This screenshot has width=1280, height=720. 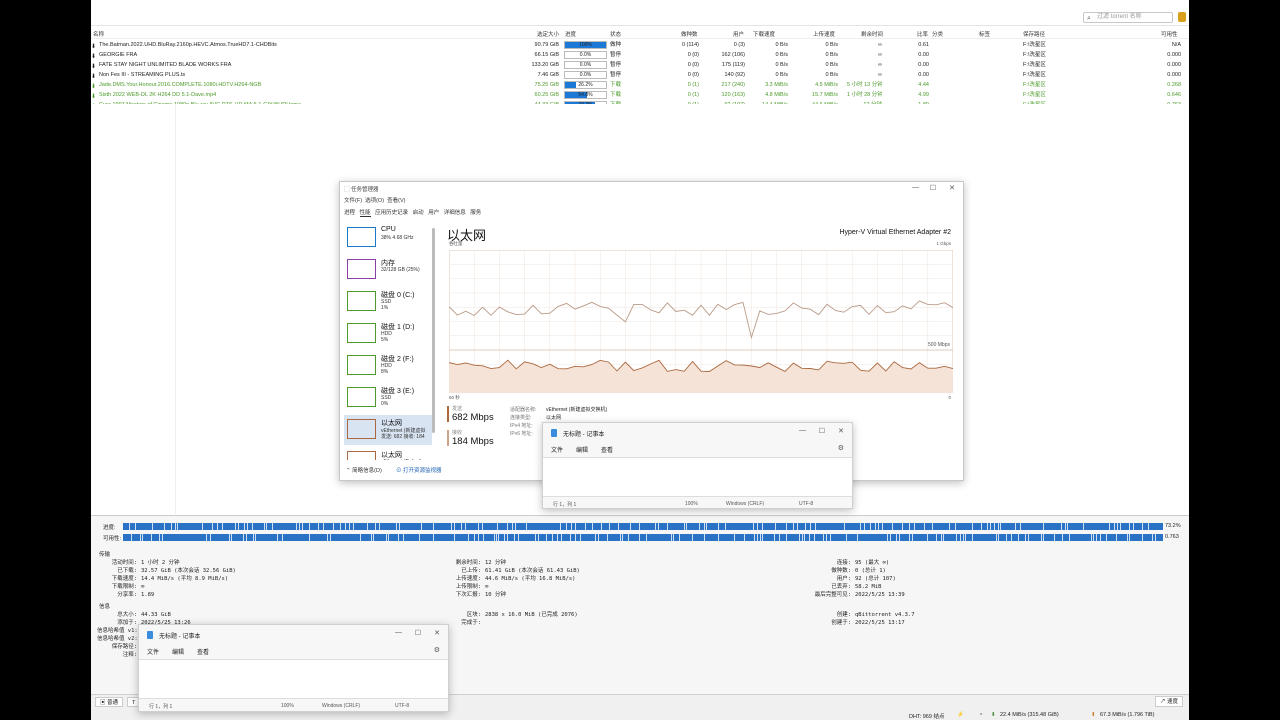 What do you see at coordinates (922, 34) in the screenshot?
I see `col-ratio: 比率` at bounding box center [922, 34].